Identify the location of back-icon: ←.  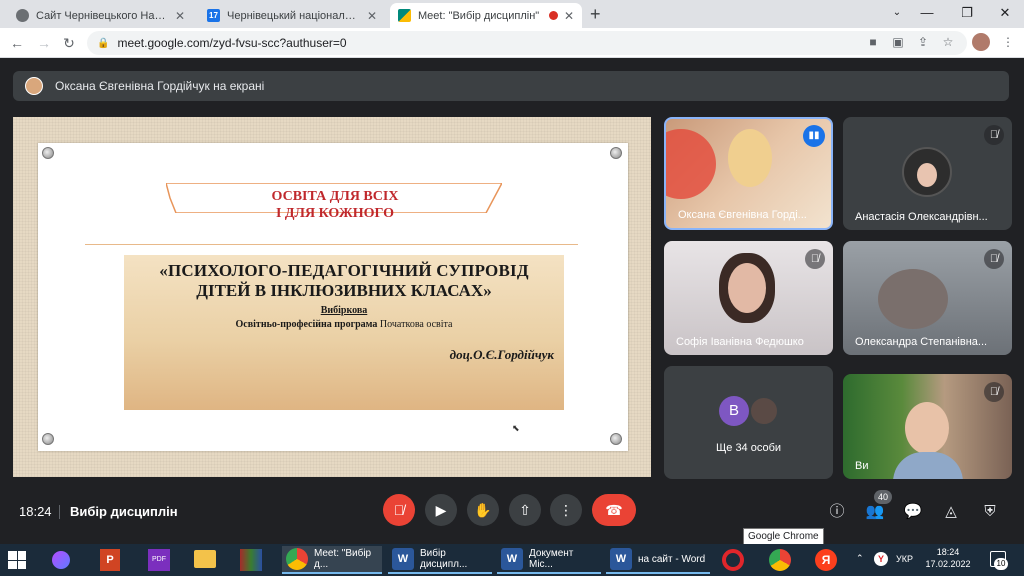
(17, 43).